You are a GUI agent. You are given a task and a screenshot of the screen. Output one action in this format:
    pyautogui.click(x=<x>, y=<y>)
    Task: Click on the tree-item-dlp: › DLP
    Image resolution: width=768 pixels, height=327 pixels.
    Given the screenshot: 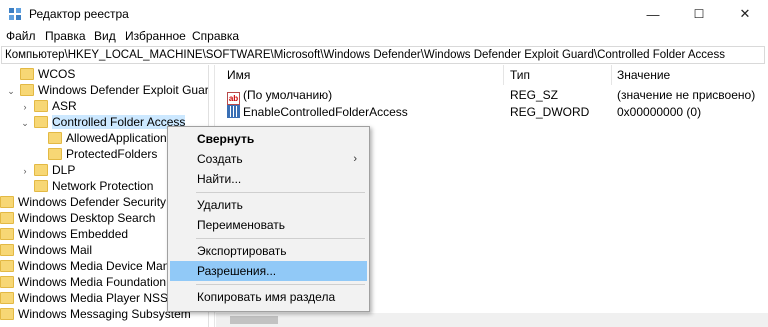 What is the action you would take?
    pyautogui.click(x=48, y=170)
    